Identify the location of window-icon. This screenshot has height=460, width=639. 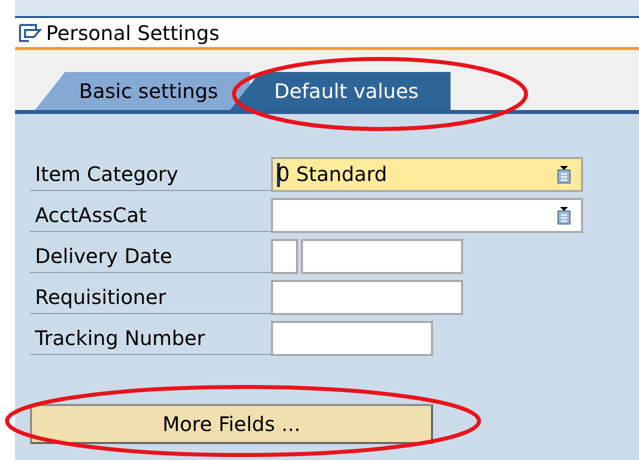
(30, 32).